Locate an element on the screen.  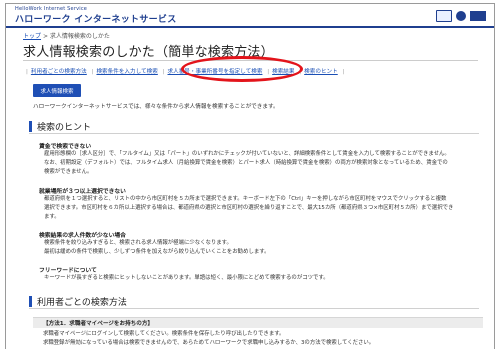
job-search-button: 求人情報検索 is located at coordinates (57, 90).